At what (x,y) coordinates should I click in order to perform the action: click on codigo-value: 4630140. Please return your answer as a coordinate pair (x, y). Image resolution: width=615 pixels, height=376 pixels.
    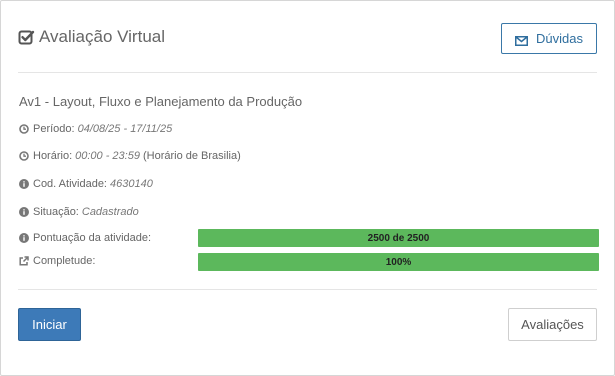
    Looking at the image, I should click on (131, 184).